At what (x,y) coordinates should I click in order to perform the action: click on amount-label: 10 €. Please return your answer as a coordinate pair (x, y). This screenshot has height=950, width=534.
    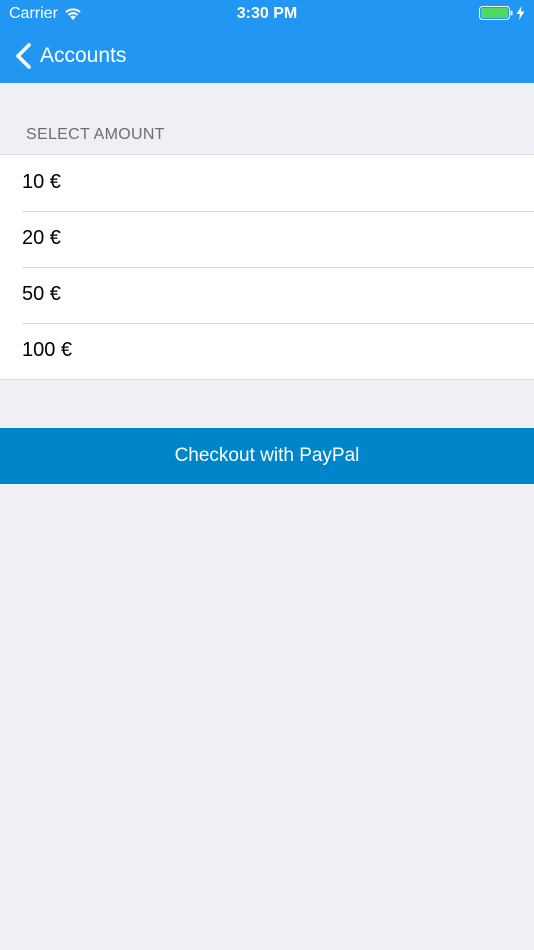
    Looking at the image, I should click on (41, 182).